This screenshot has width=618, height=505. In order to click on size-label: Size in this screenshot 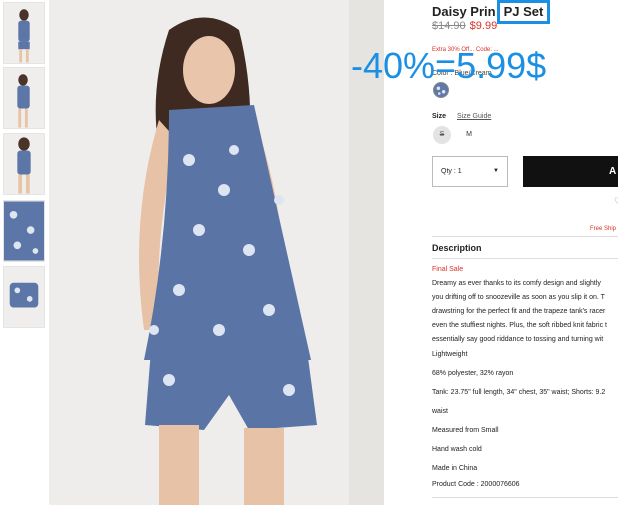, I will do `click(439, 116)`.